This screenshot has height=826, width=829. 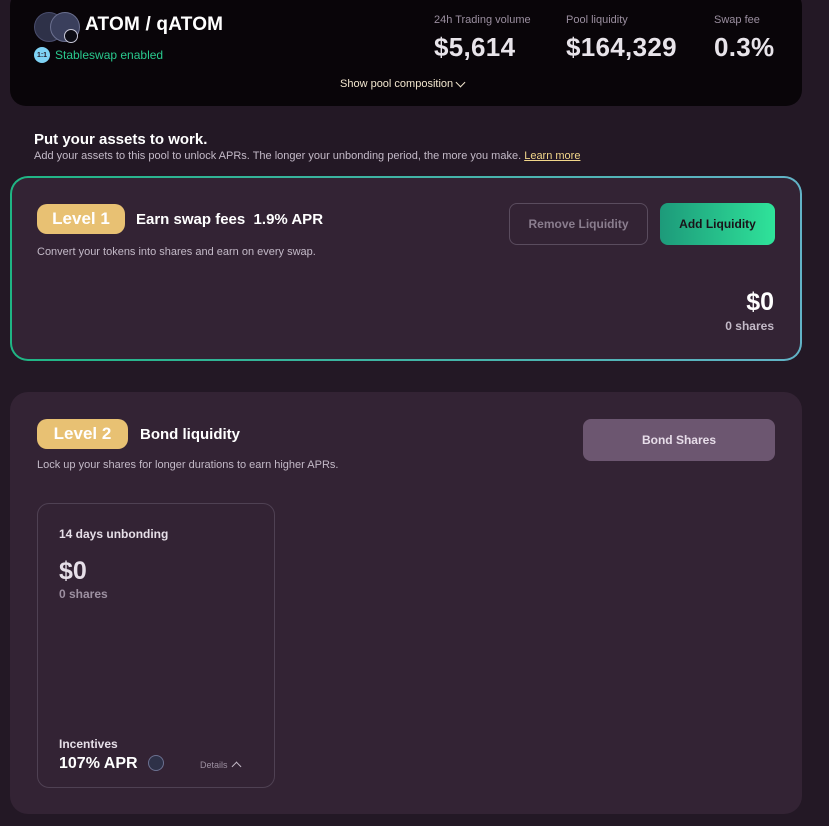 I want to click on stableswap-label: Stableswap enabled, so click(x=109, y=55).